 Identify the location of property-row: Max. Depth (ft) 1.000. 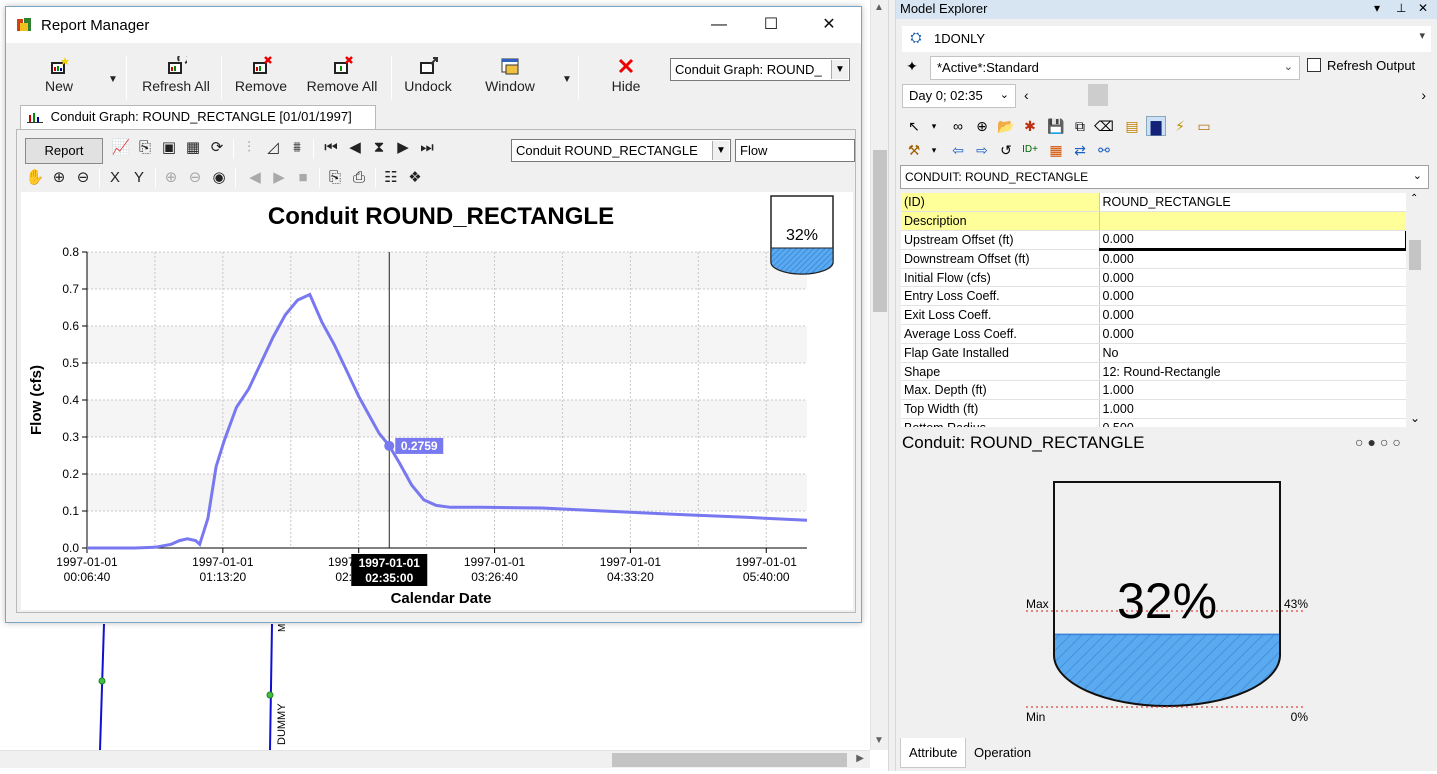
(1153, 390).